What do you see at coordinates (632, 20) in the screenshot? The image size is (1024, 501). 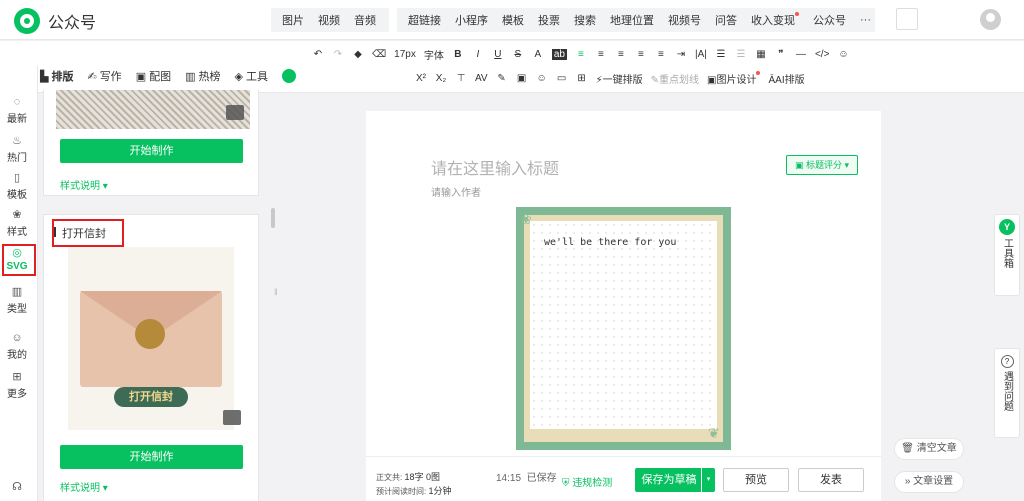 I see `menu-location: 地理位置` at bounding box center [632, 20].